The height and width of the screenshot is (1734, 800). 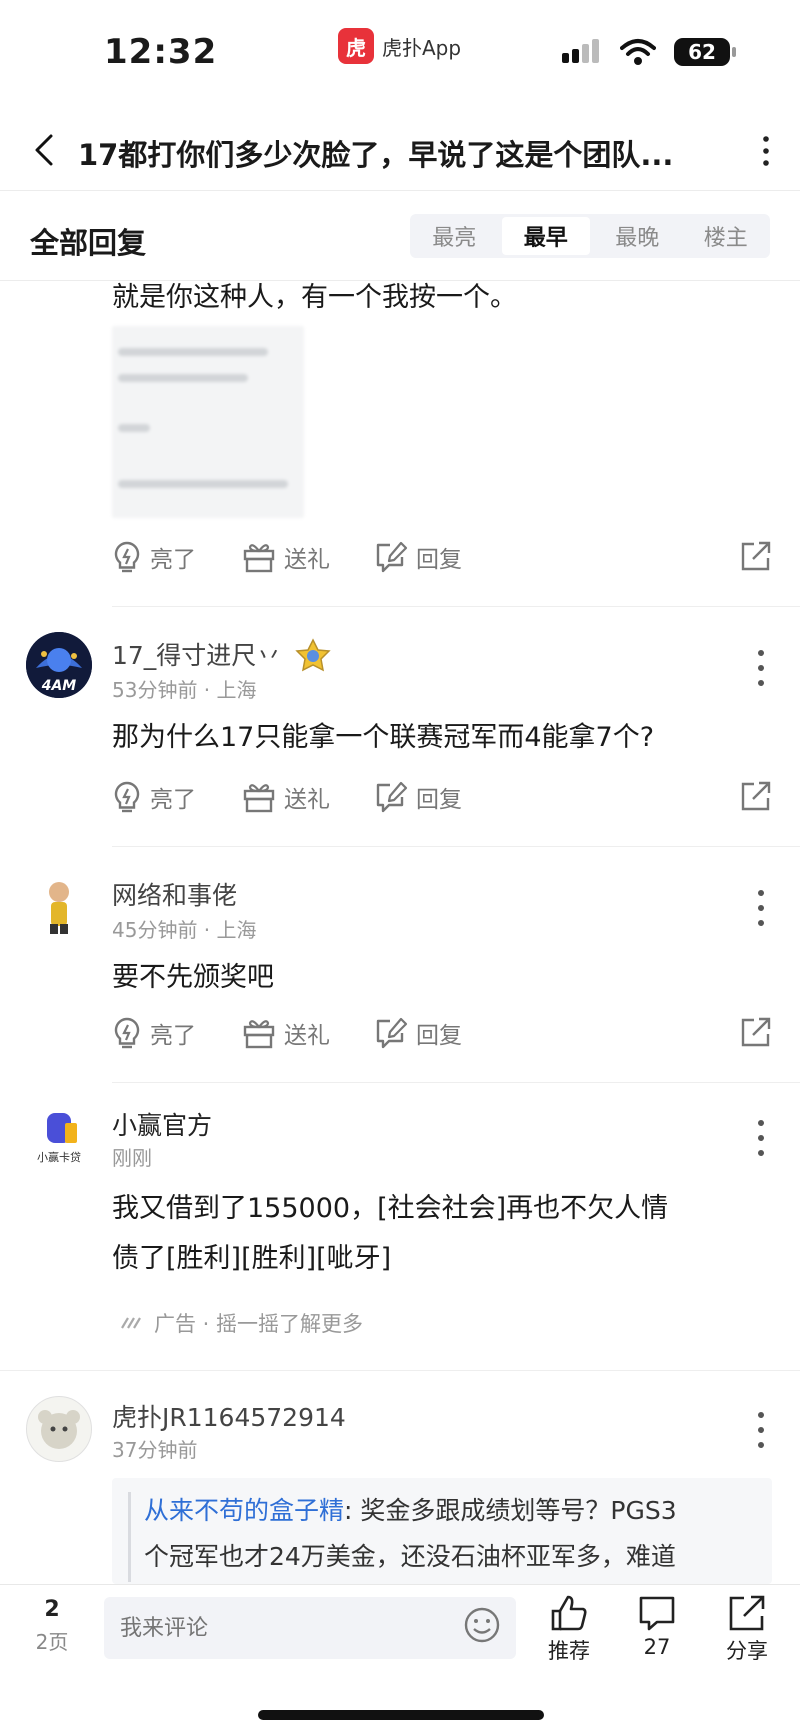 What do you see at coordinates (747, 1651) in the screenshot?
I see `share-label: 分享` at bounding box center [747, 1651].